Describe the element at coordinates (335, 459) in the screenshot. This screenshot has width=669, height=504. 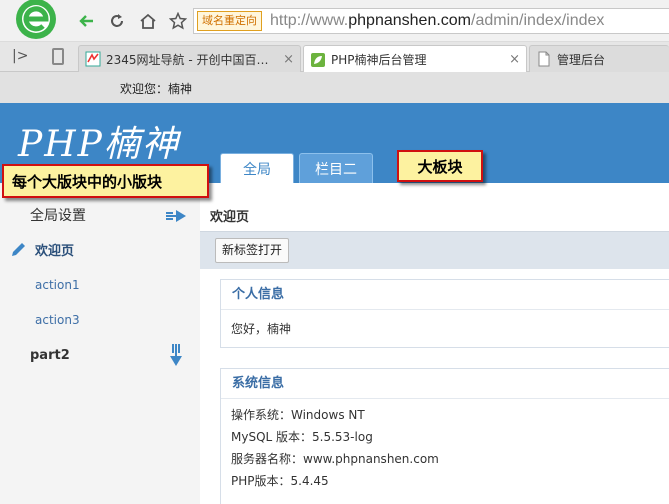
I see `info-row-server: 服务器名称：www.phpnanshen.com` at that location.